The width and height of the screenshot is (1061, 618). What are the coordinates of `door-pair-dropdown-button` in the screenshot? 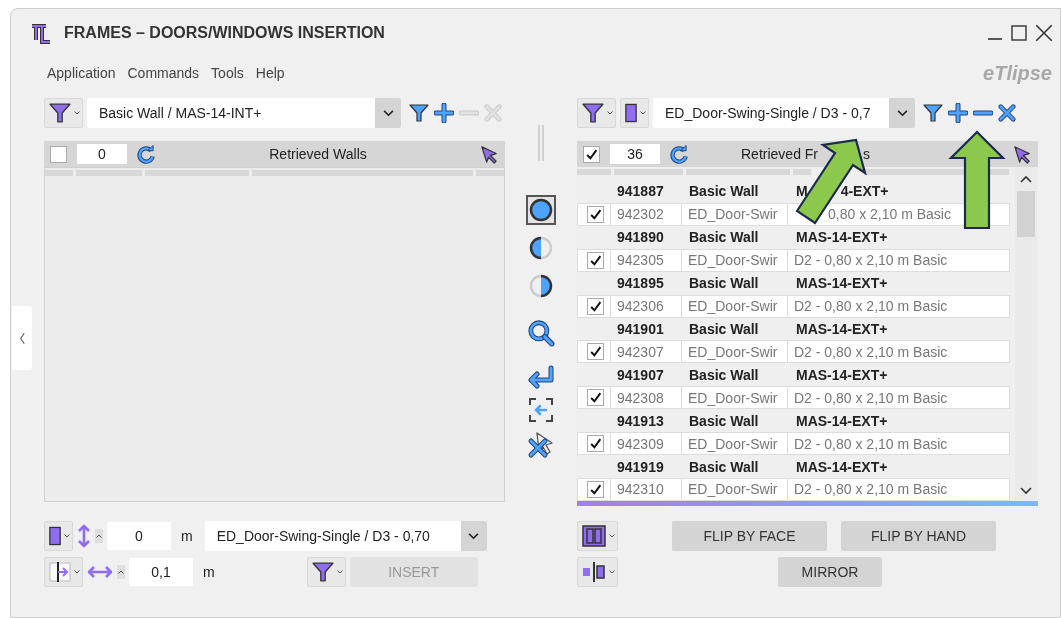 It's located at (597, 536).